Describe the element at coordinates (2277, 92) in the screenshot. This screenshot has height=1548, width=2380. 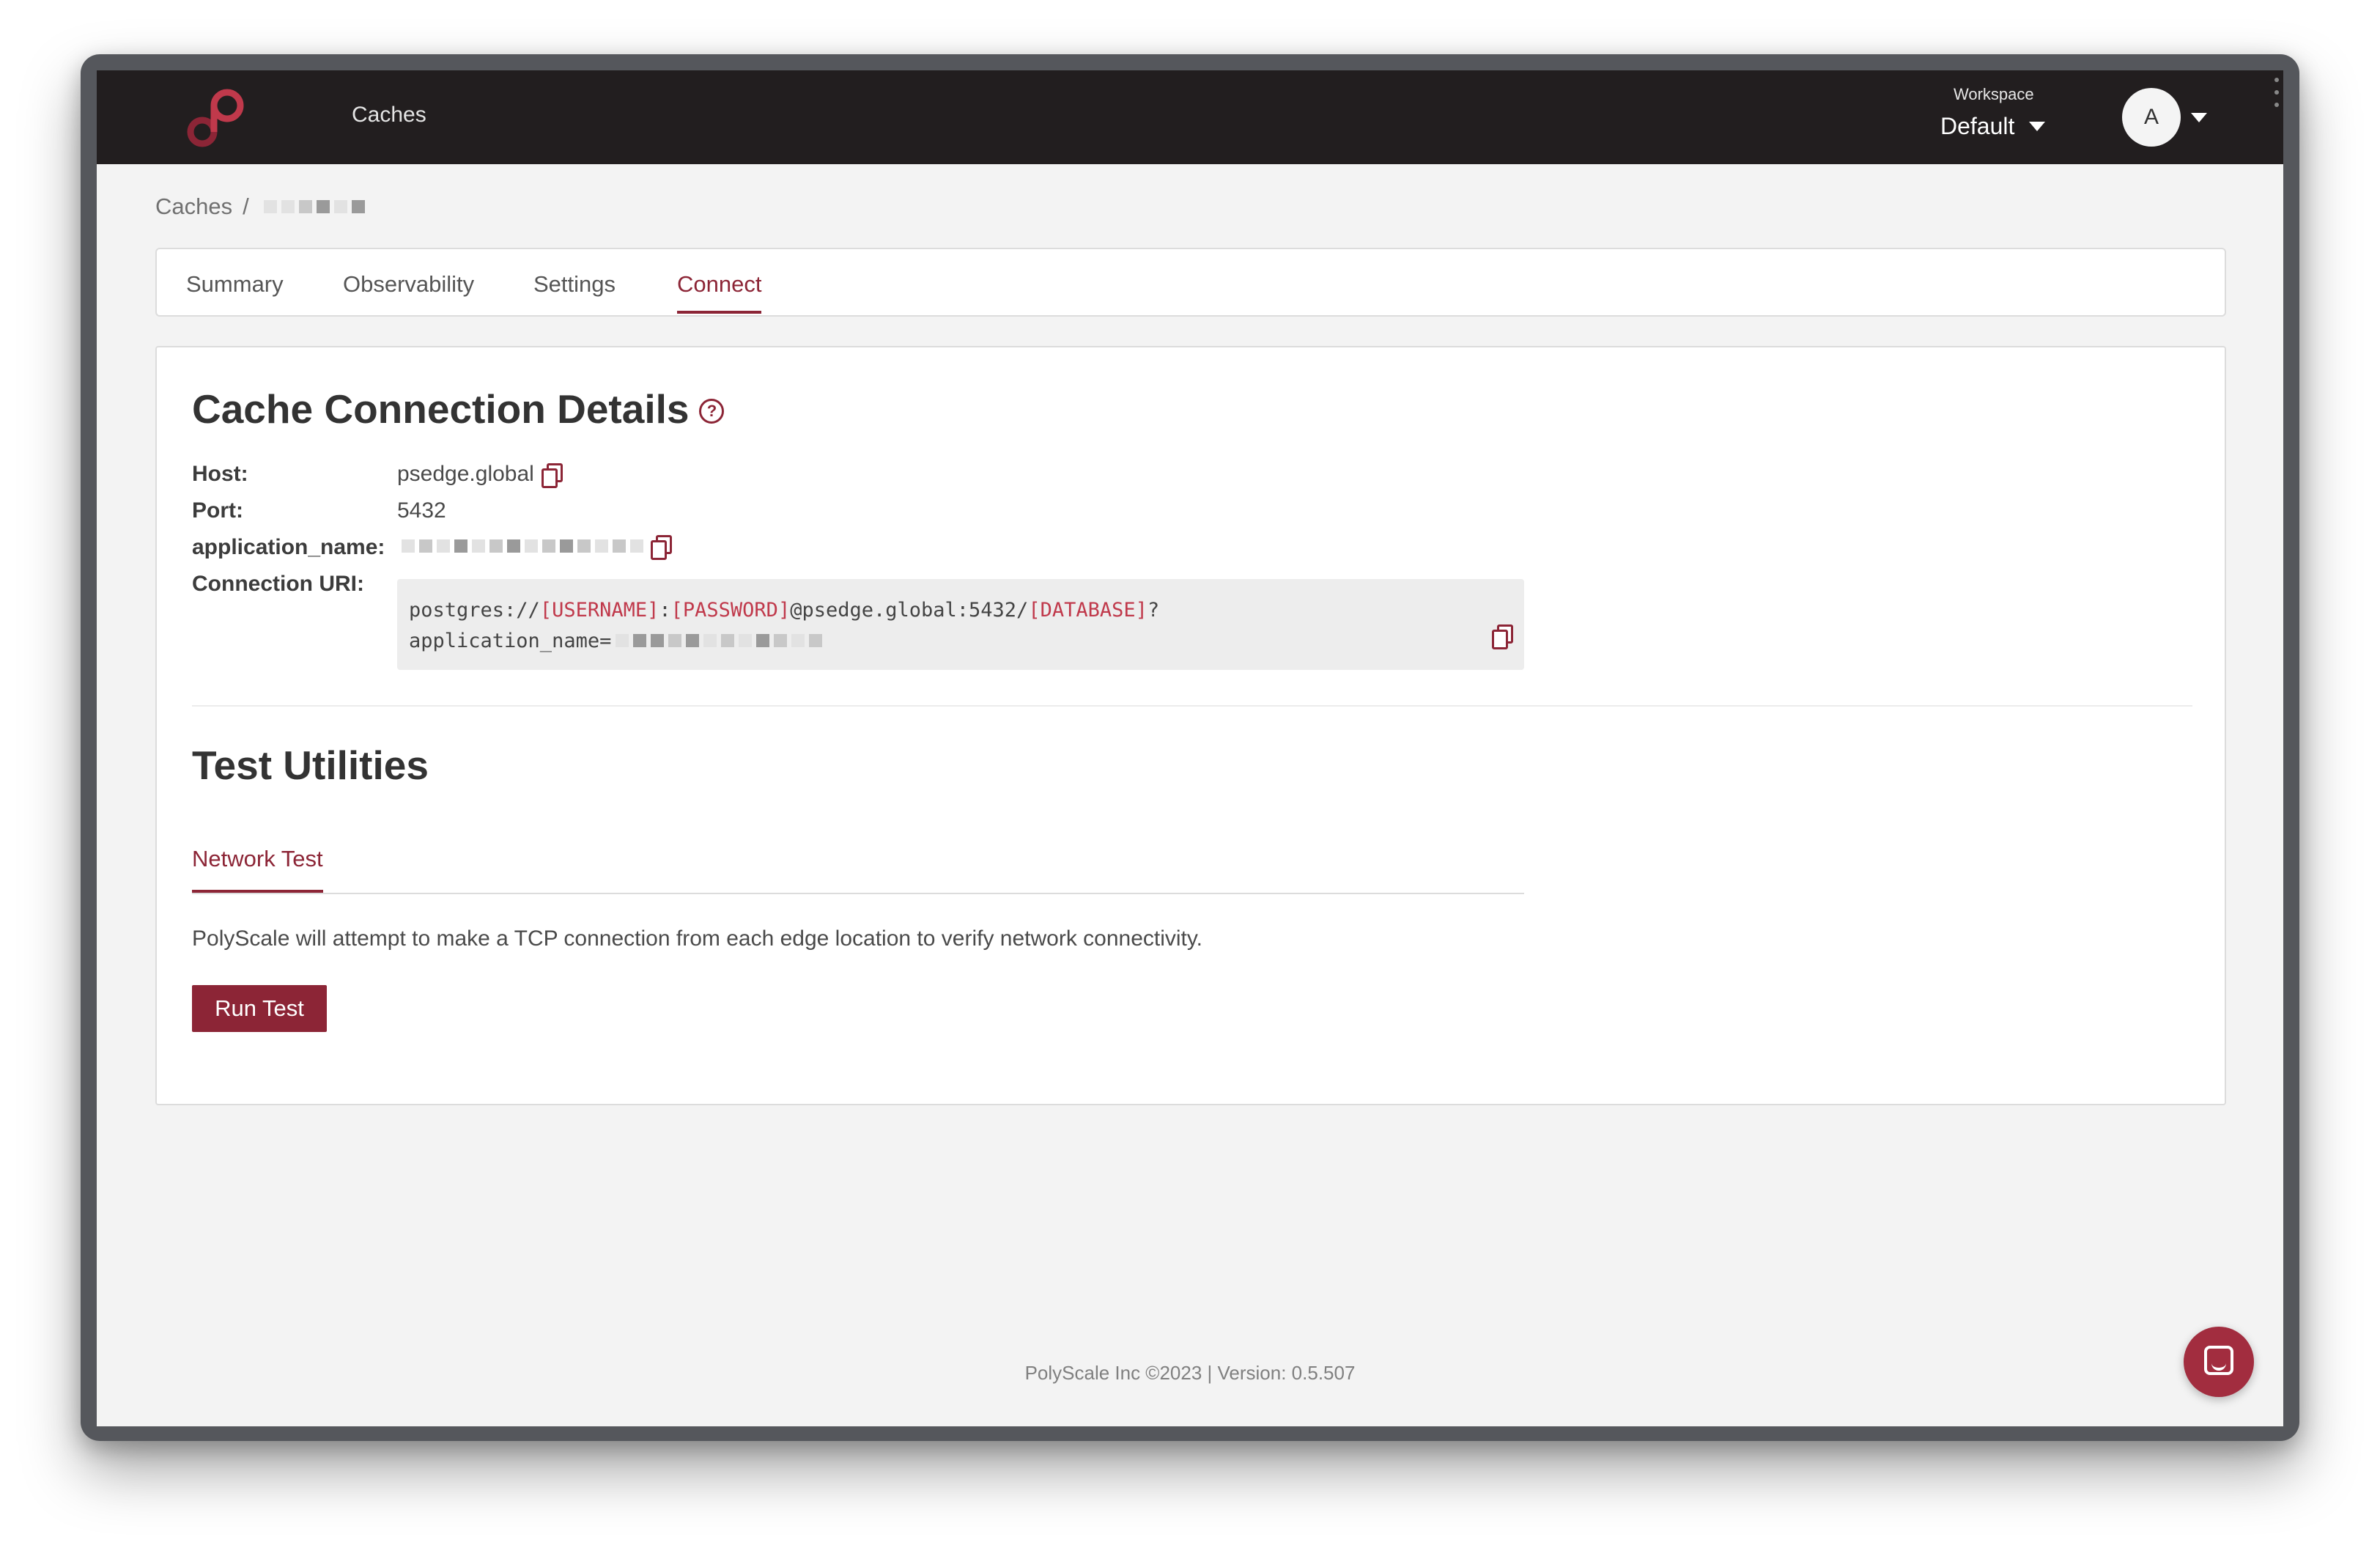
I see `window-menu-dots-icon` at that location.